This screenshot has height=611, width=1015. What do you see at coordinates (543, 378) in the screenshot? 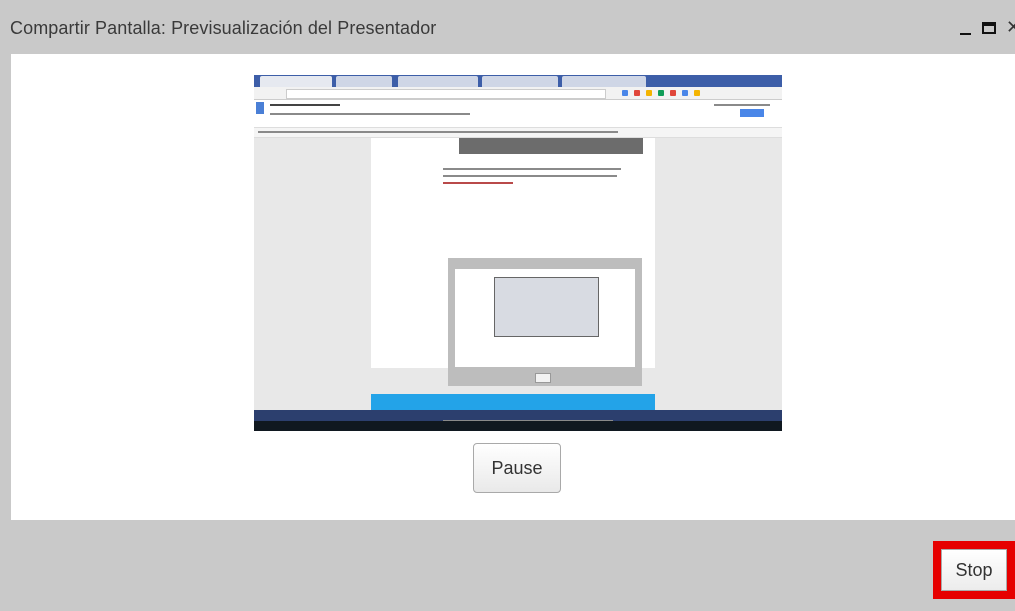
I see `preview-embedded-pause-button` at bounding box center [543, 378].